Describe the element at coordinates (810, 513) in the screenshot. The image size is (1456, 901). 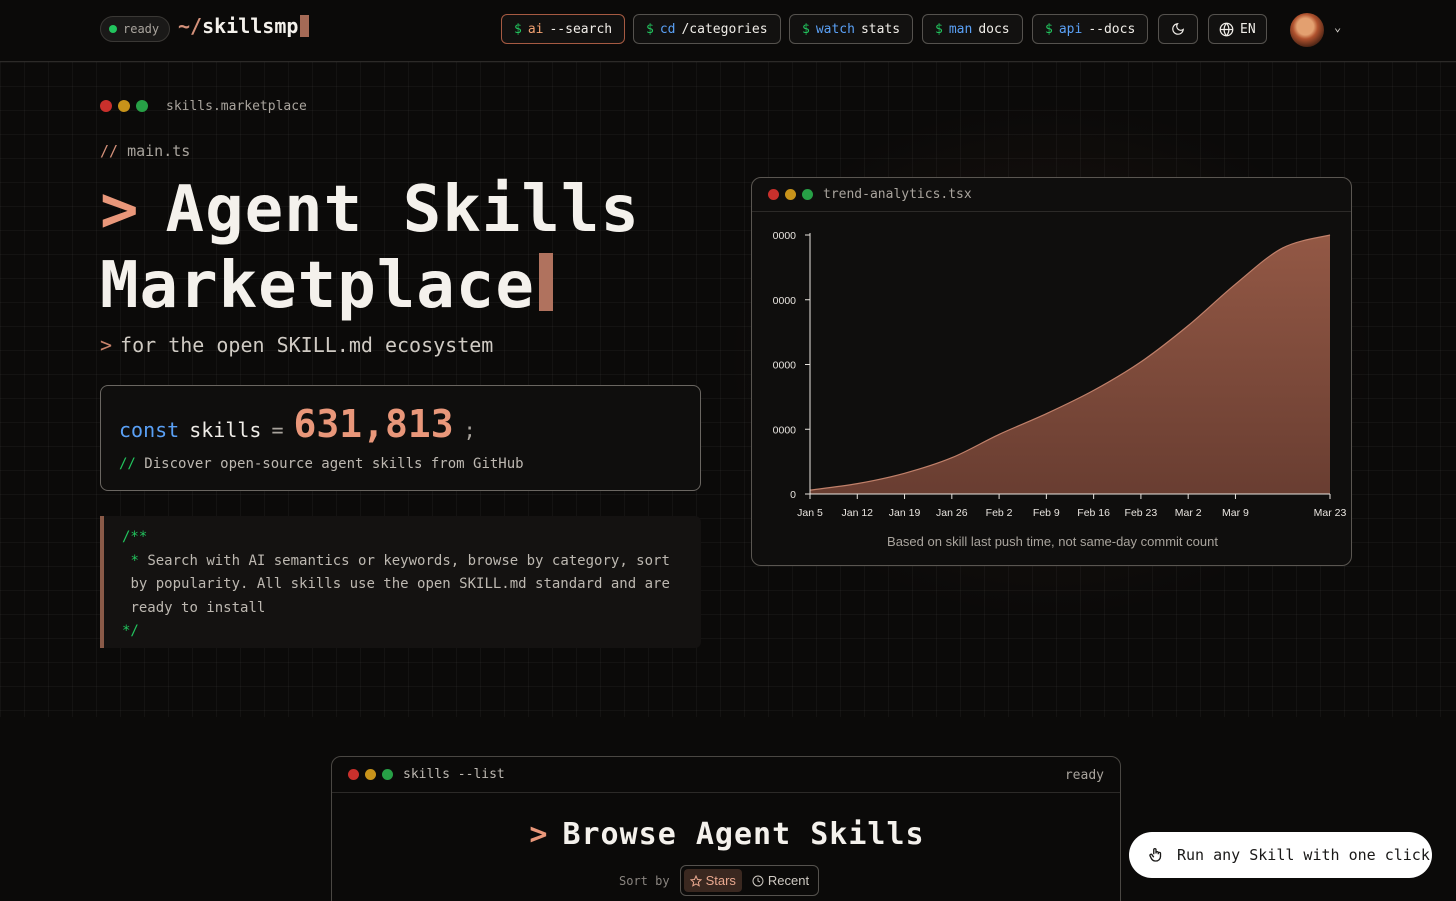
I see `x-tick-label: Jan 5` at that location.